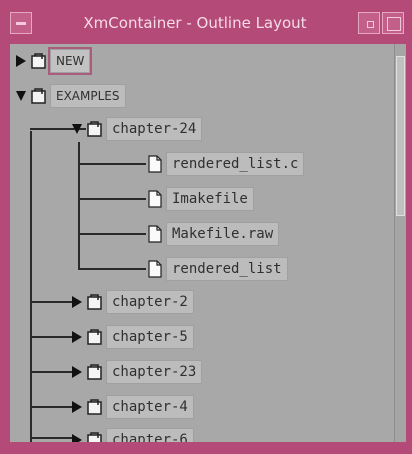  I want to click on tree-node-chapter-2: chapter-2, so click(132, 302).